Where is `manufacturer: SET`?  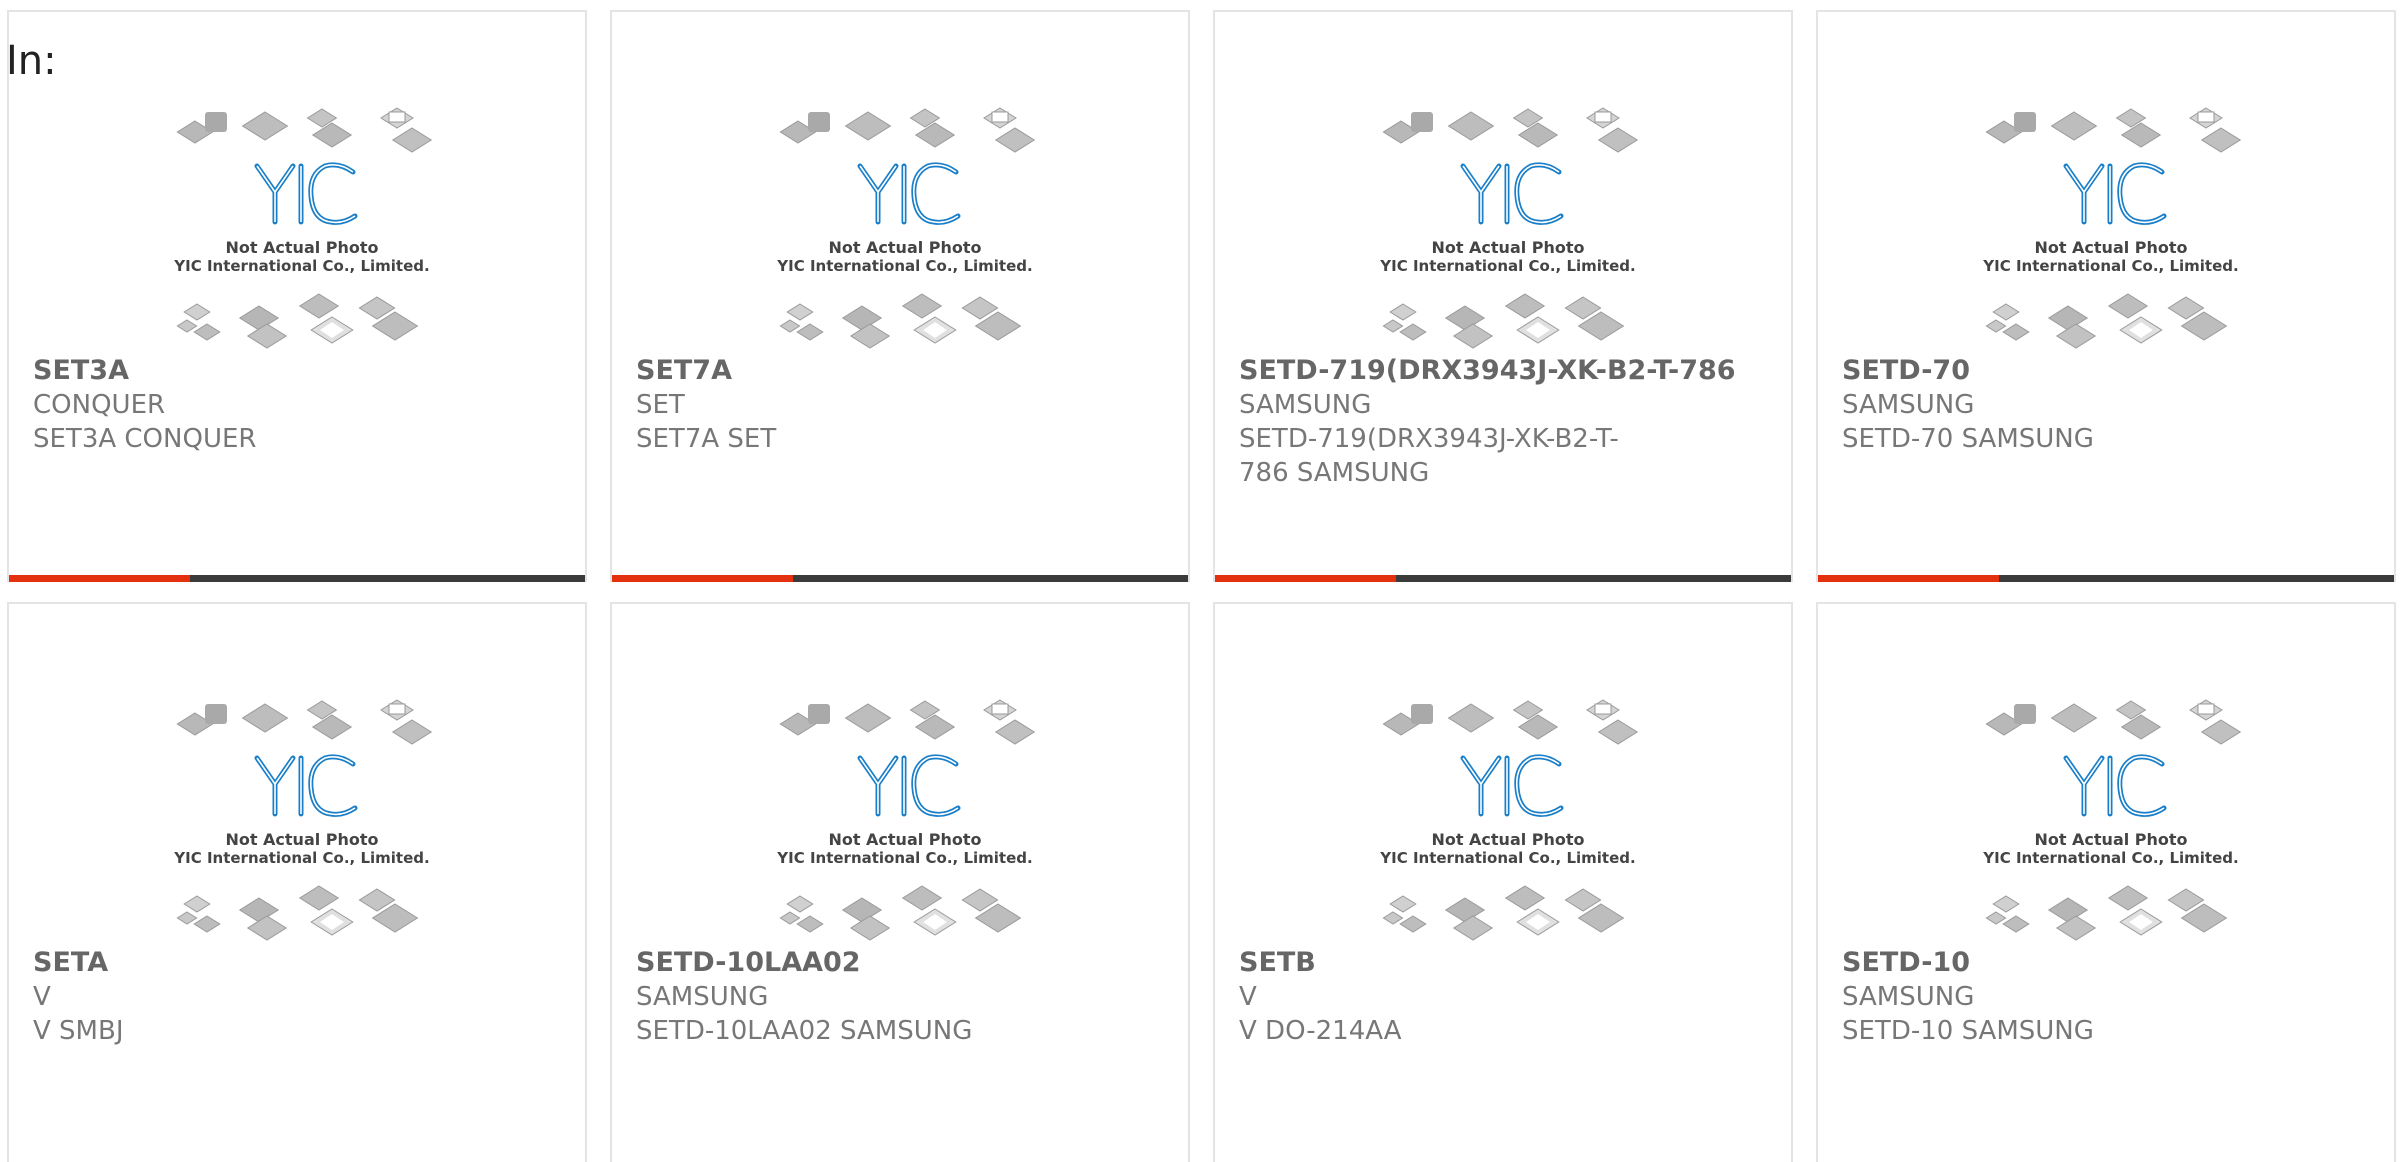 manufacturer: SET is located at coordinates (660, 405).